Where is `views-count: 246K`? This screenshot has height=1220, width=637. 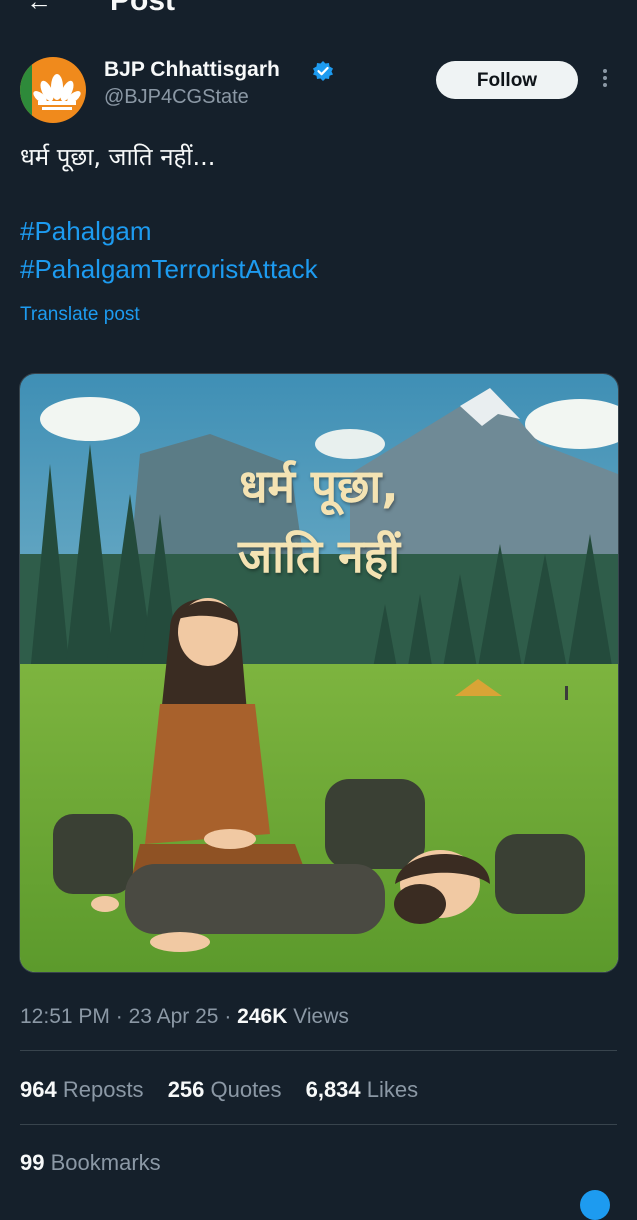 views-count: 246K is located at coordinates (262, 1016).